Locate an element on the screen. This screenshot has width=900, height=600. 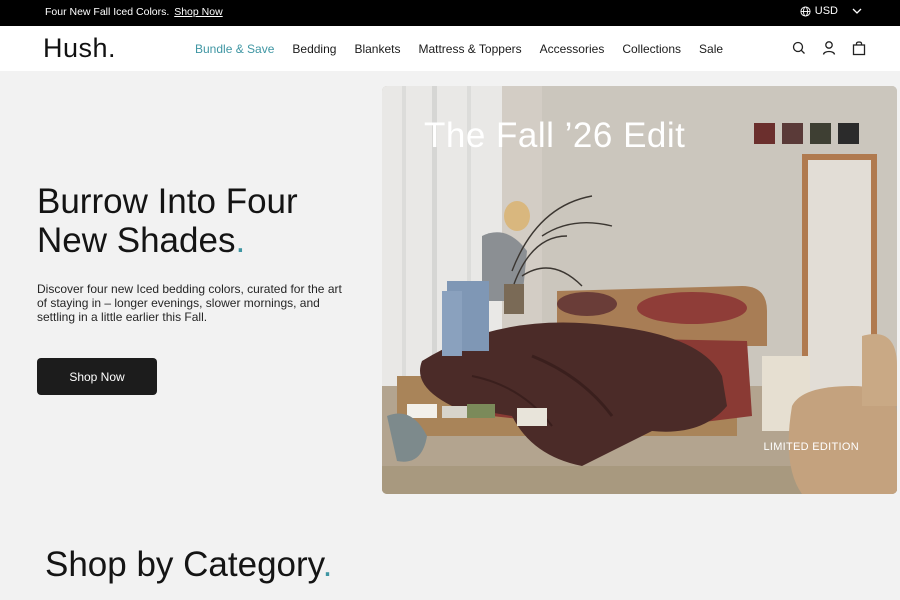
nav-item-collections: Collections is located at coordinates (651, 49).